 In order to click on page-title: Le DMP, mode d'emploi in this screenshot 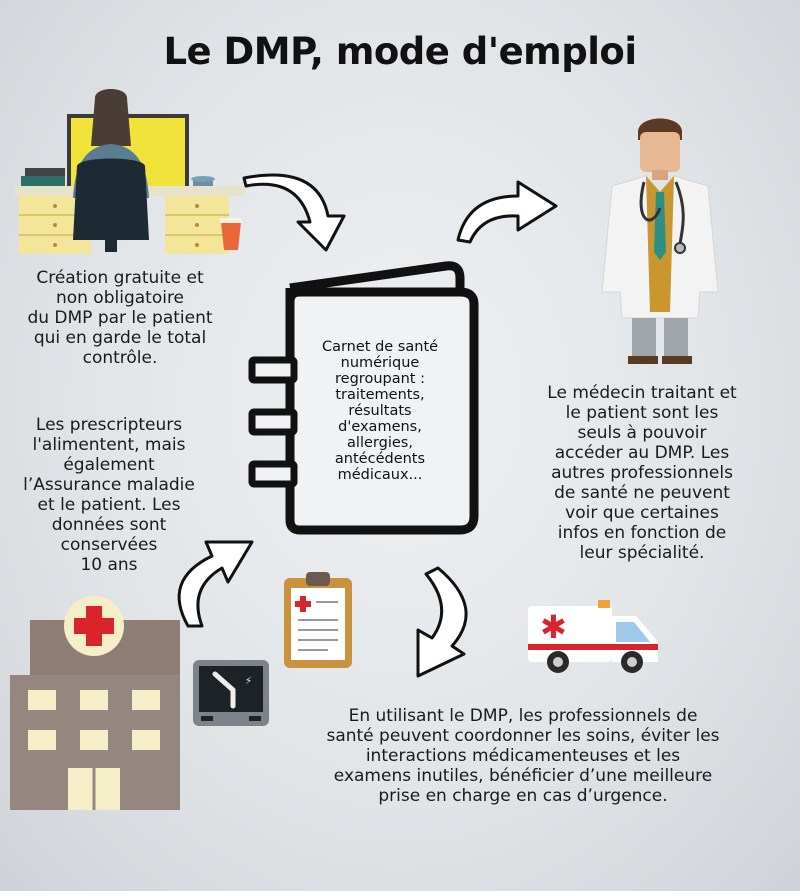, I will do `click(400, 51)`.